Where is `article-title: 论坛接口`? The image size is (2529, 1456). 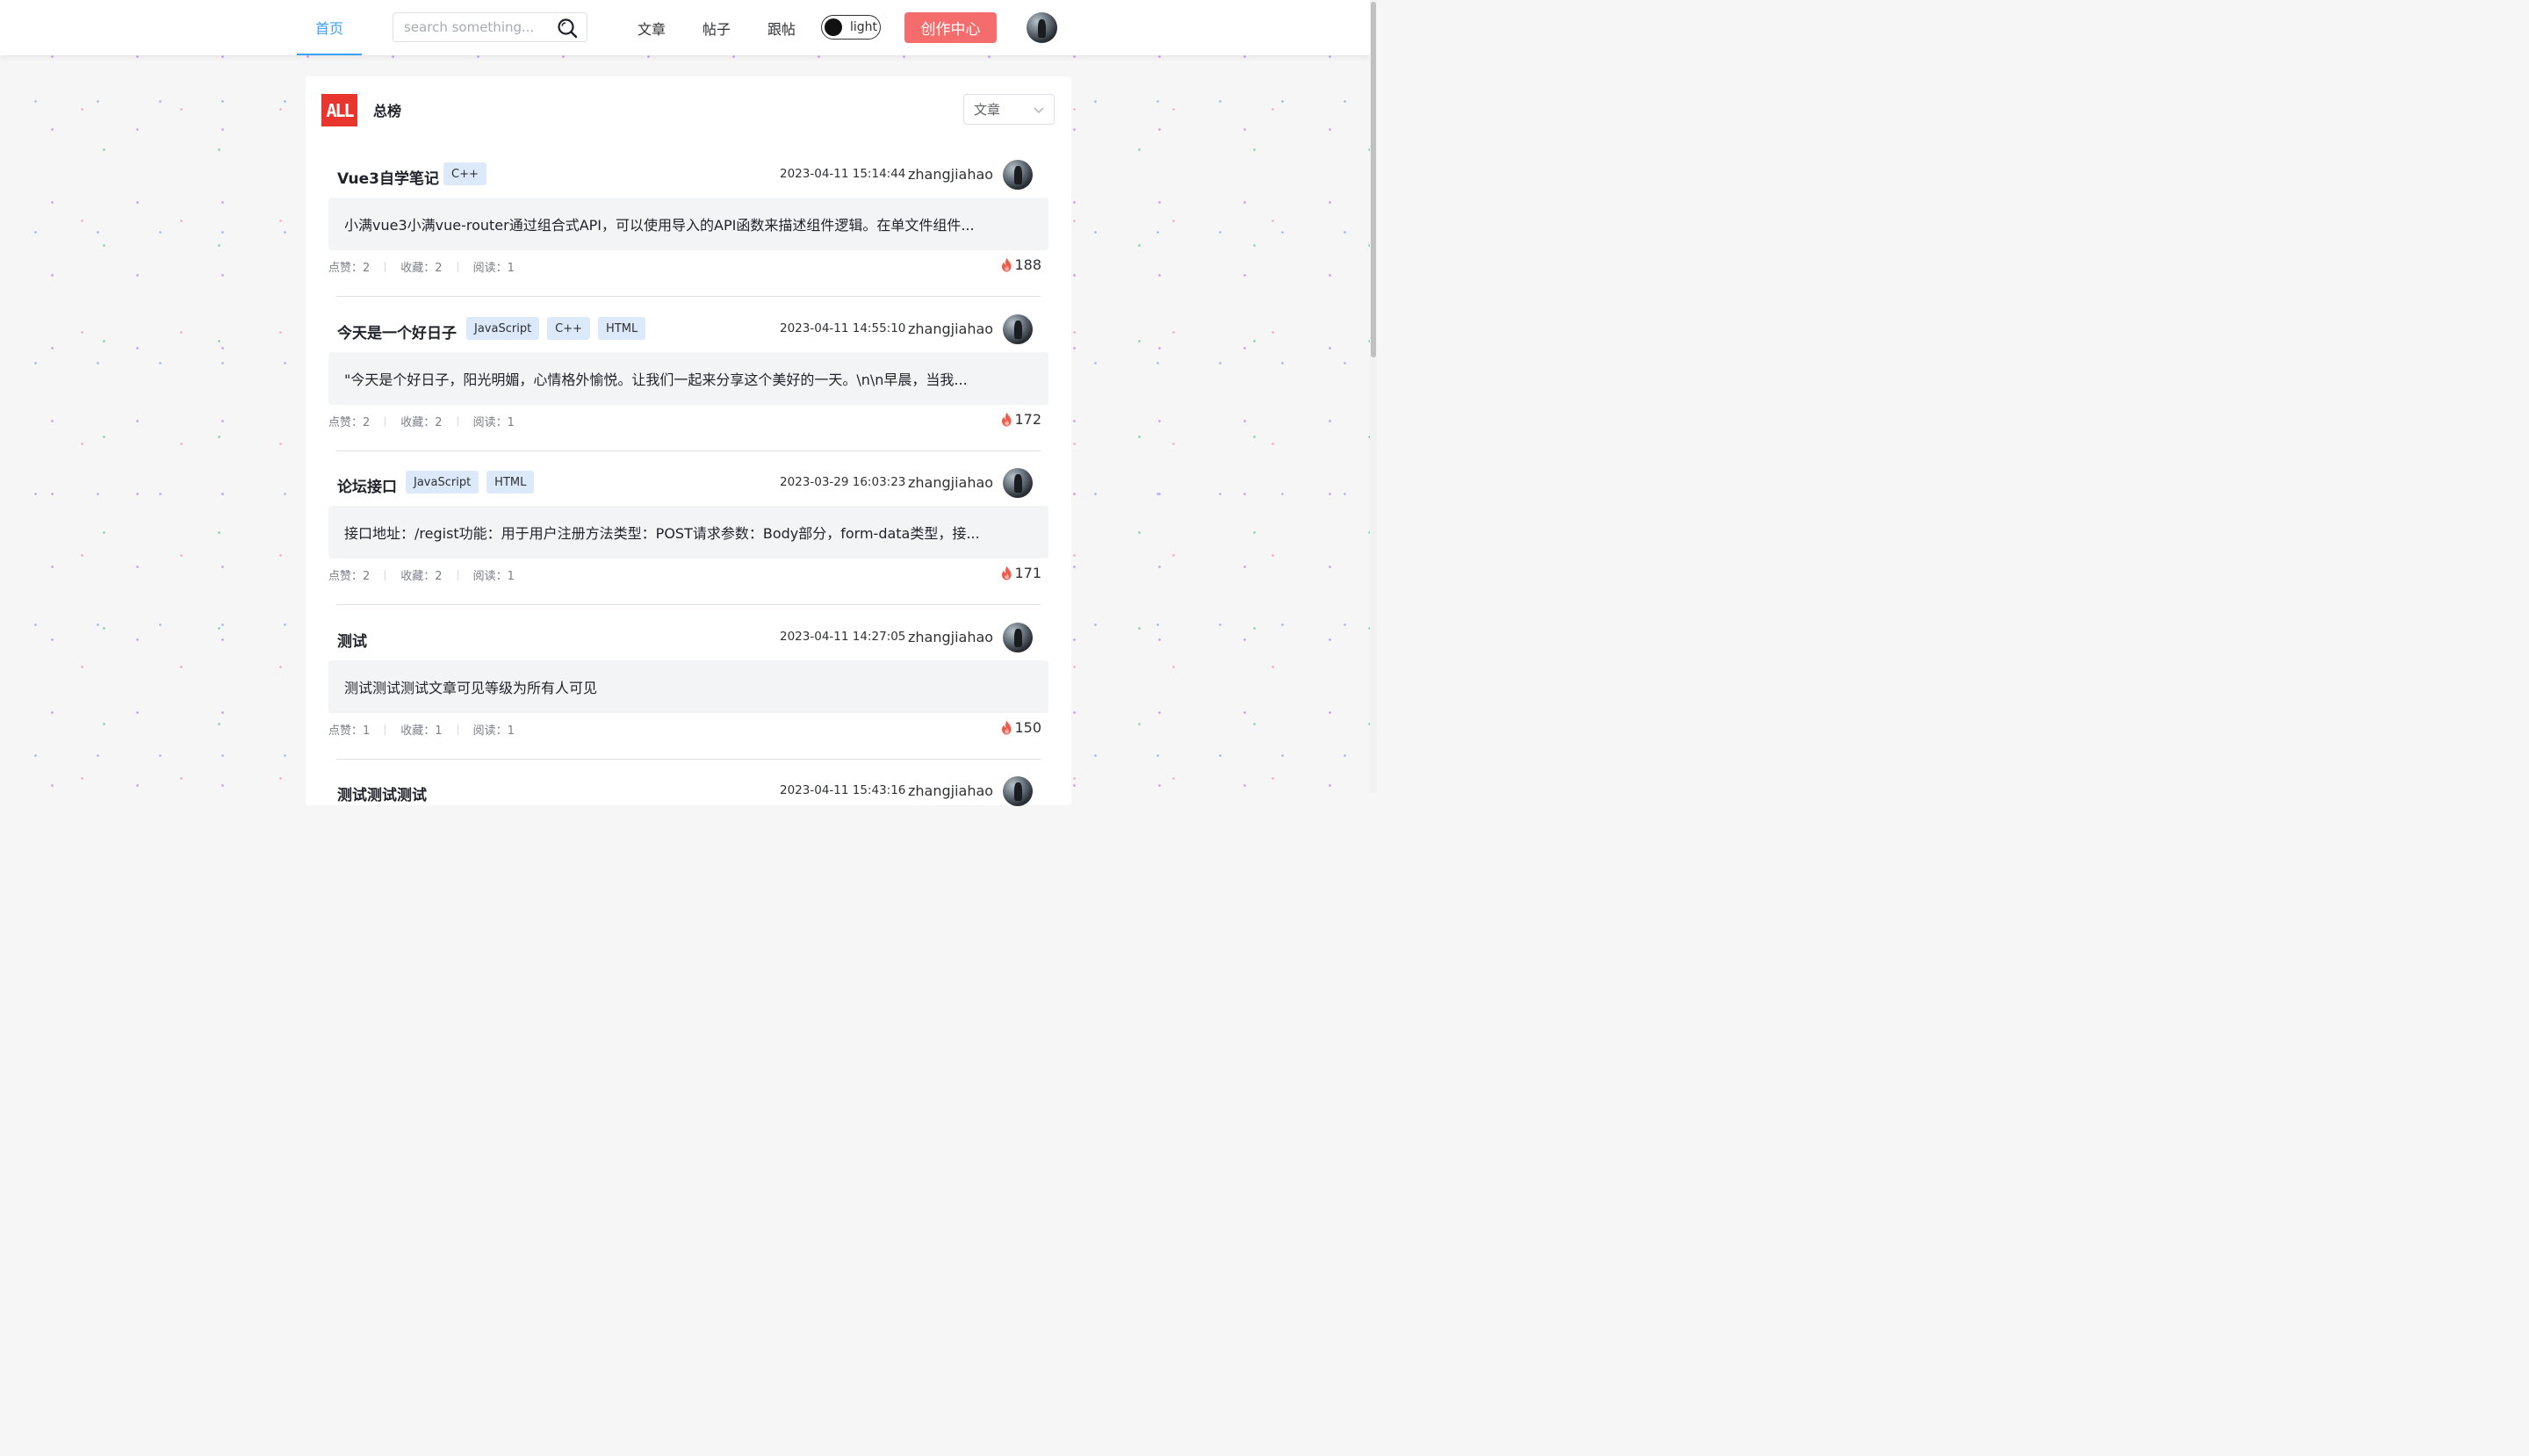
article-title: 论坛接口 is located at coordinates (367, 485).